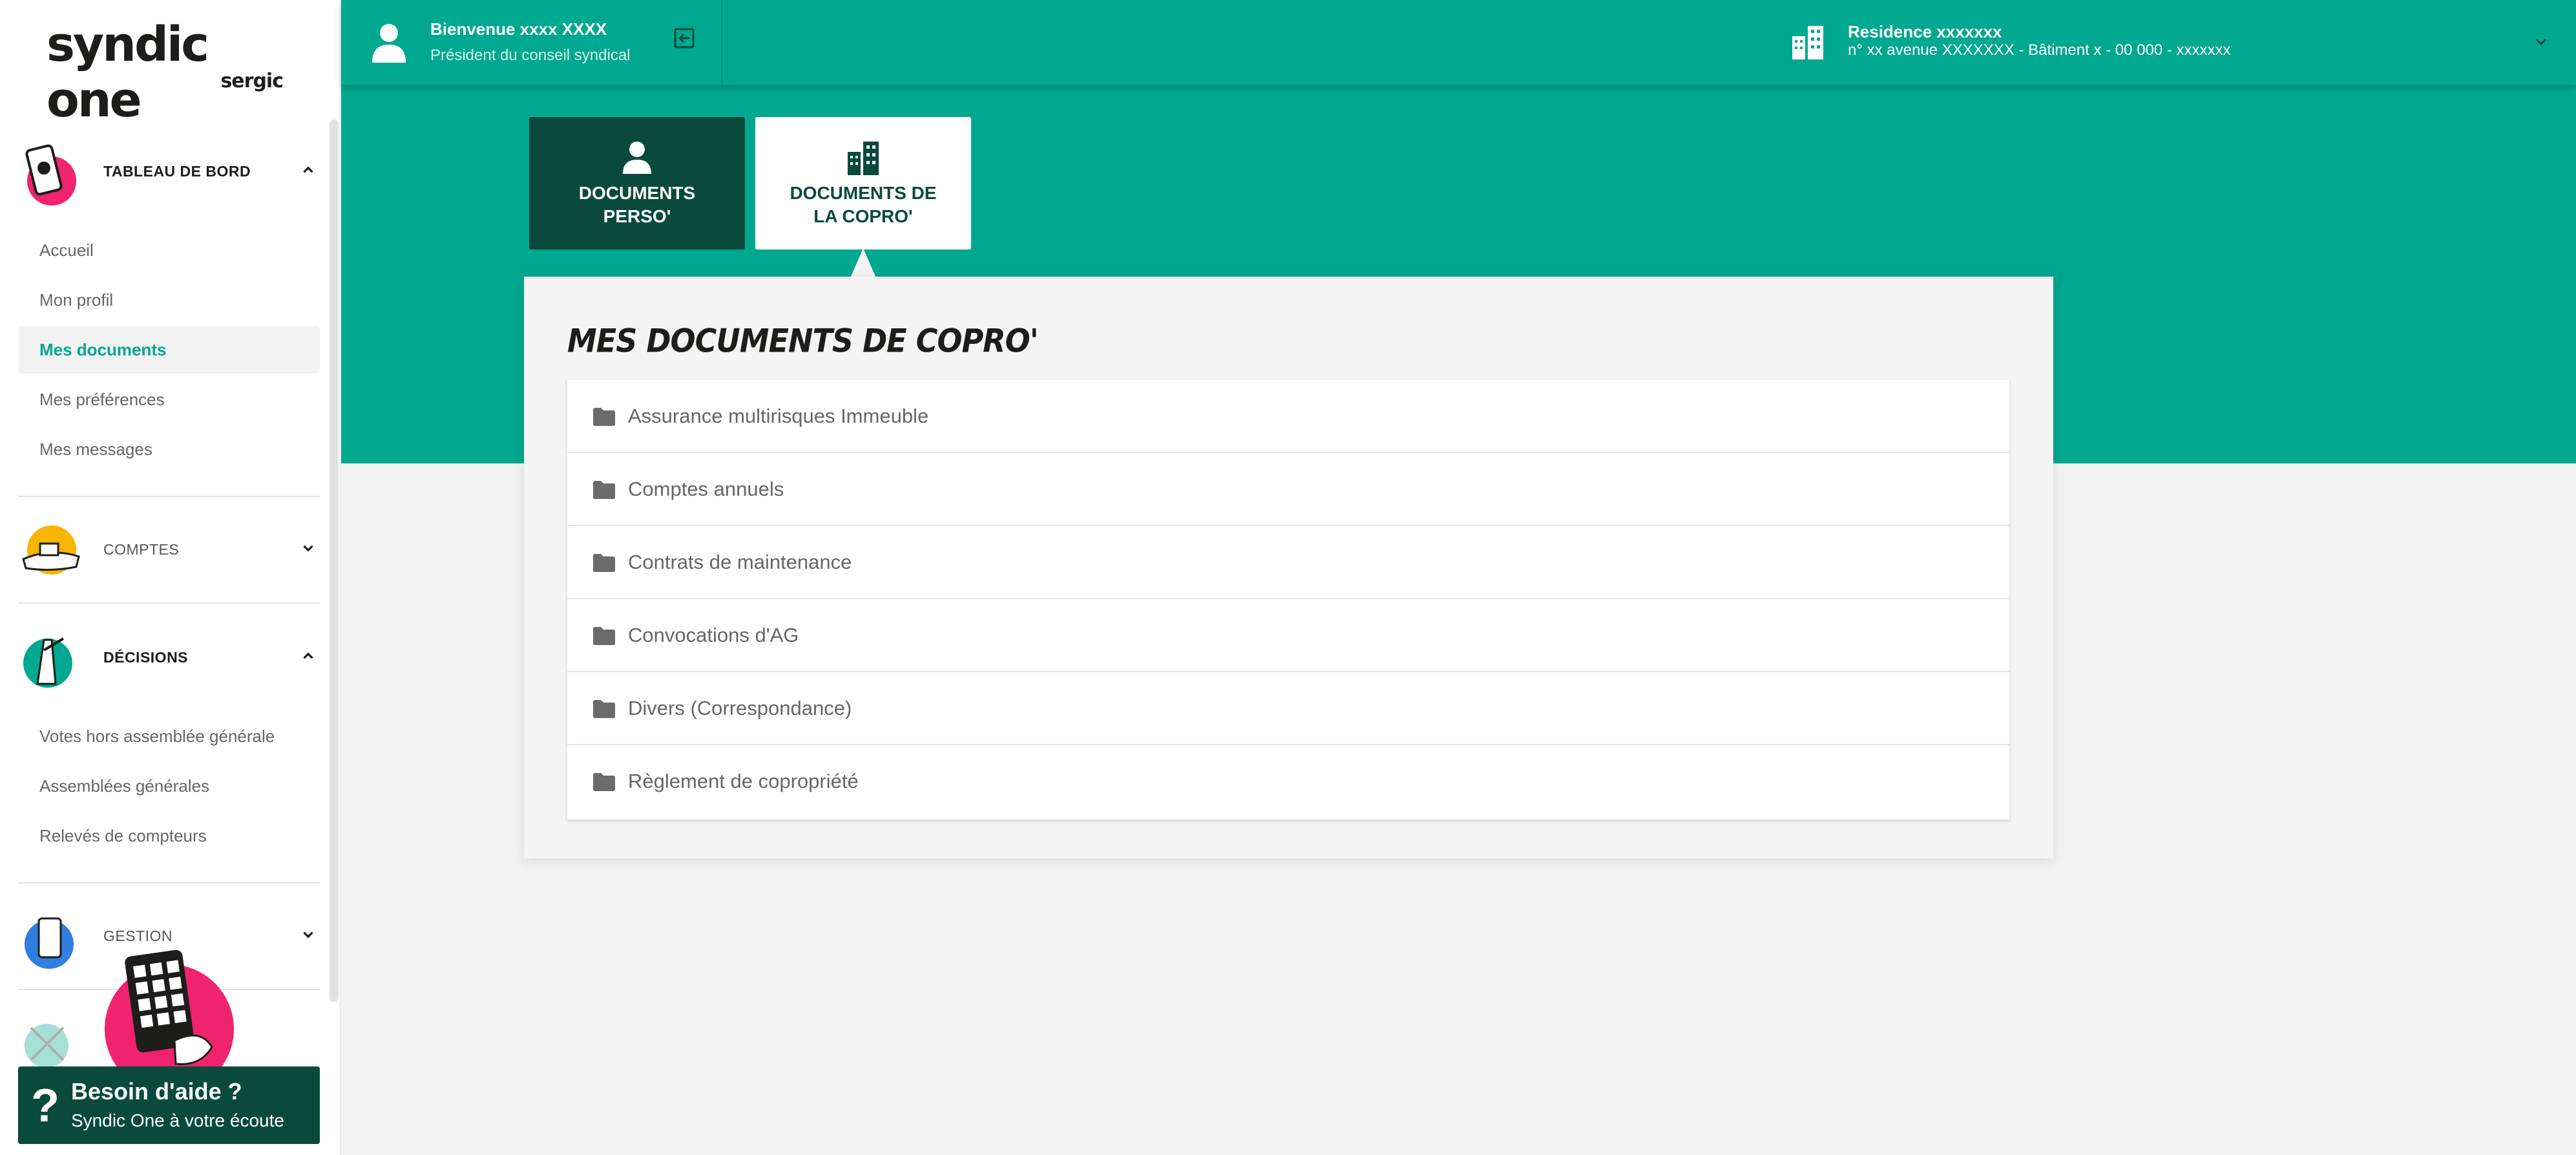 This screenshot has height=1155, width=2576. Describe the element at coordinates (169, 1011) in the screenshot. I see `phone-help-illustration-icon` at that location.